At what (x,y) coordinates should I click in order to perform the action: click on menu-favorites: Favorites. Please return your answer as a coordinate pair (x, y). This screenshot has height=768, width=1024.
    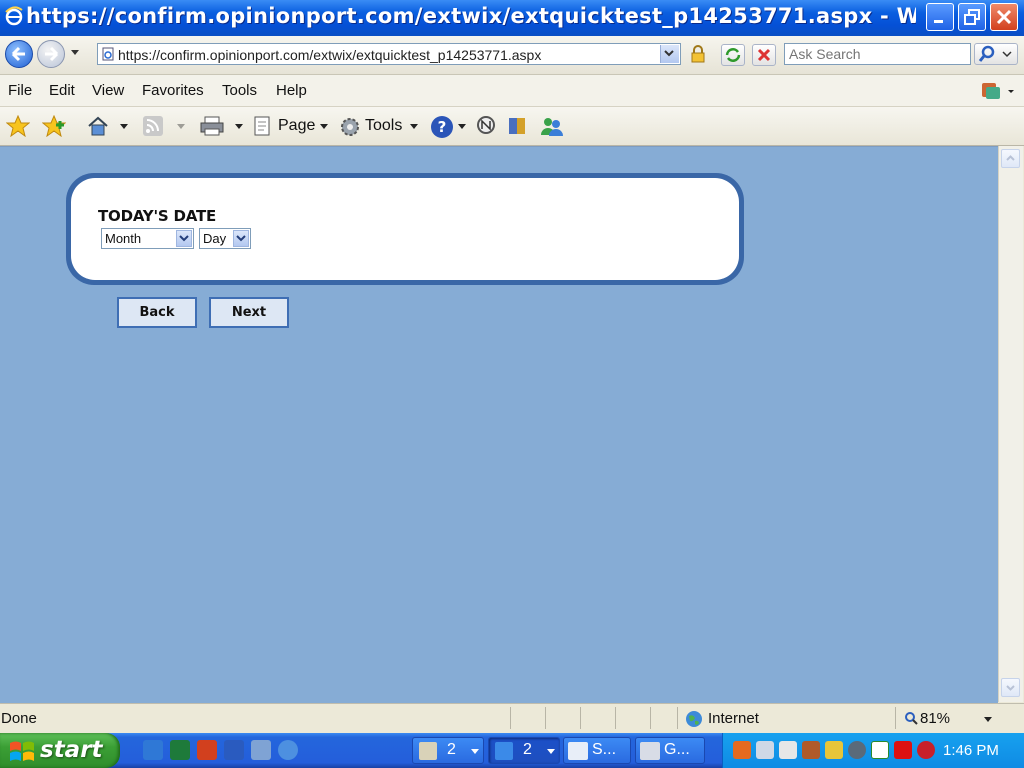
    Looking at the image, I should click on (173, 90).